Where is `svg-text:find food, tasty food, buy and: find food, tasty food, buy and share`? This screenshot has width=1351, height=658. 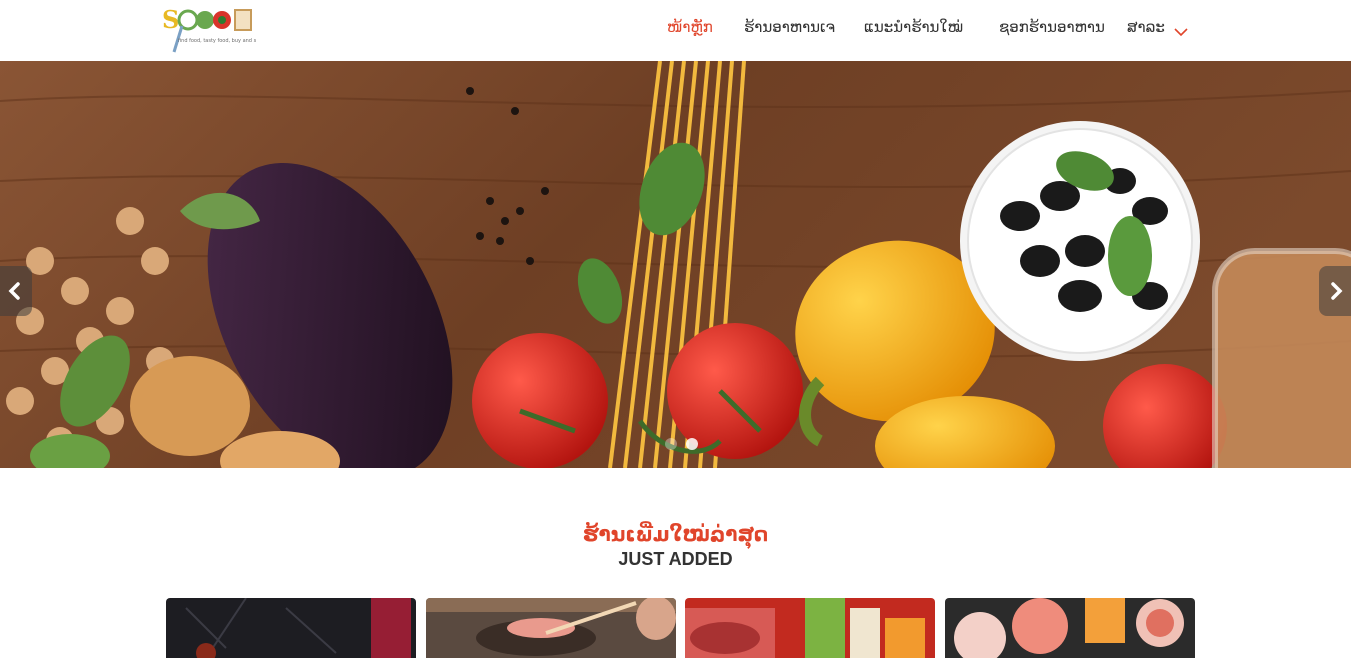
svg-text:find food, tasty food, buy and: find food, tasty food, buy and share is located at coordinates (217, 41).